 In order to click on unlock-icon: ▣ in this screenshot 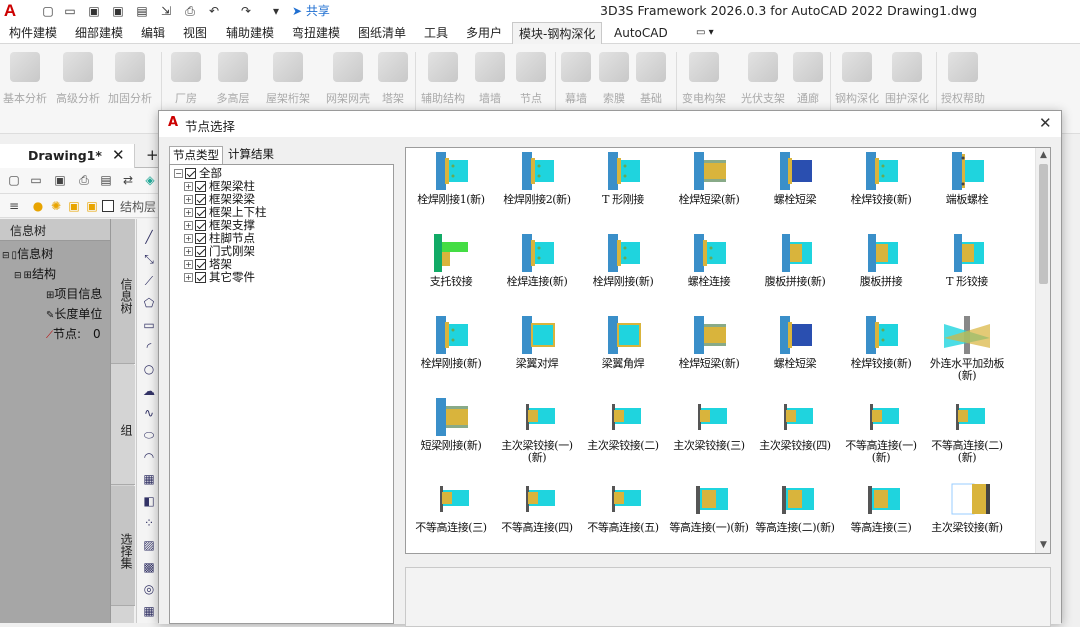, I will do `click(92, 206)`.